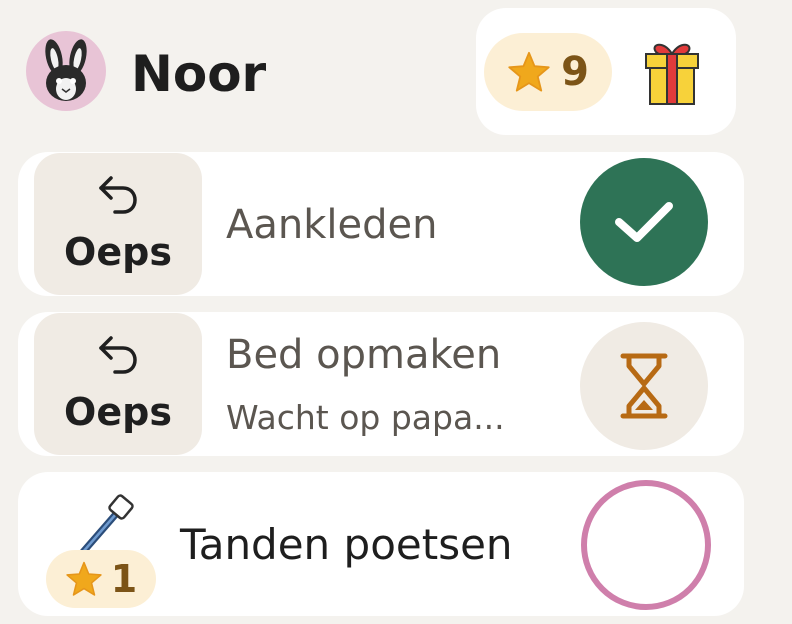  Describe the element at coordinates (364, 355) in the screenshot. I see `task-title: Bed opmaken` at that location.